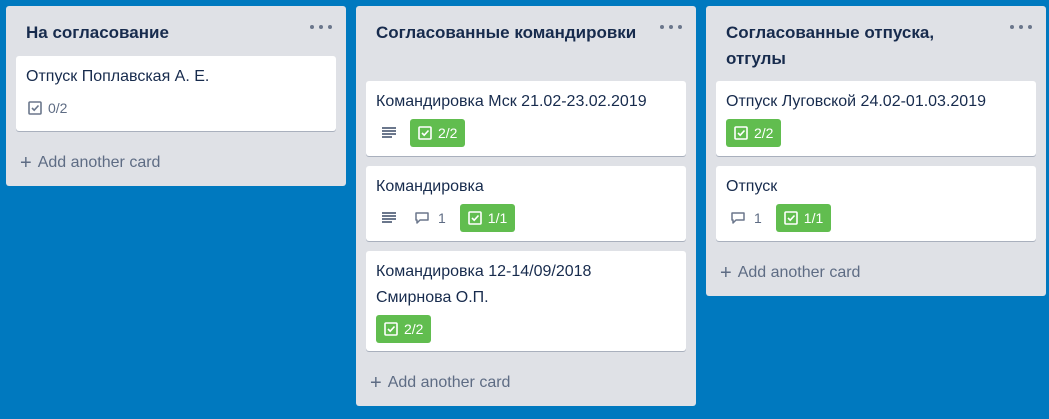 The width and height of the screenshot is (1049, 419). I want to click on card-title: Отпуск Луговской 24.02-01.03.2019, so click(856, 101).